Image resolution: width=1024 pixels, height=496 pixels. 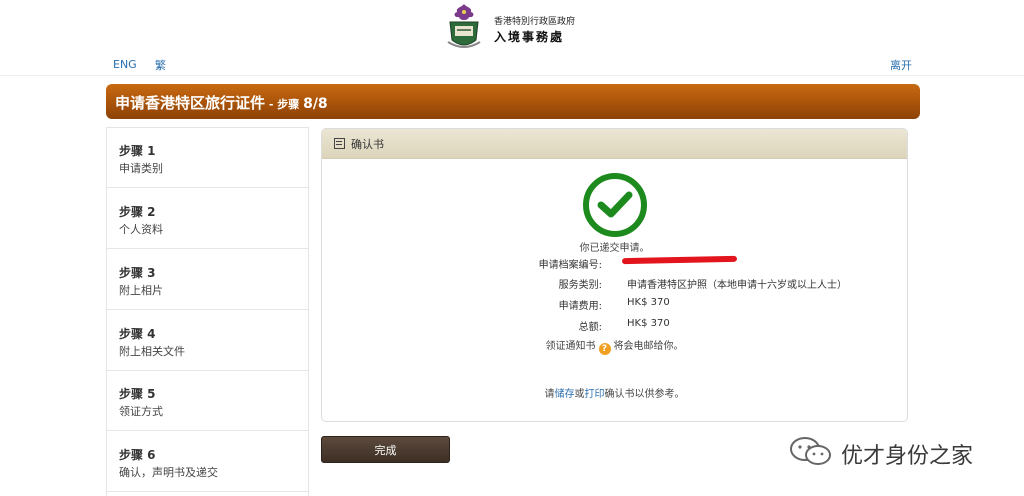 I want to click on sidebar-step-6: 步骤 6 确认，声明书及递交, so click(x=207, y=462).